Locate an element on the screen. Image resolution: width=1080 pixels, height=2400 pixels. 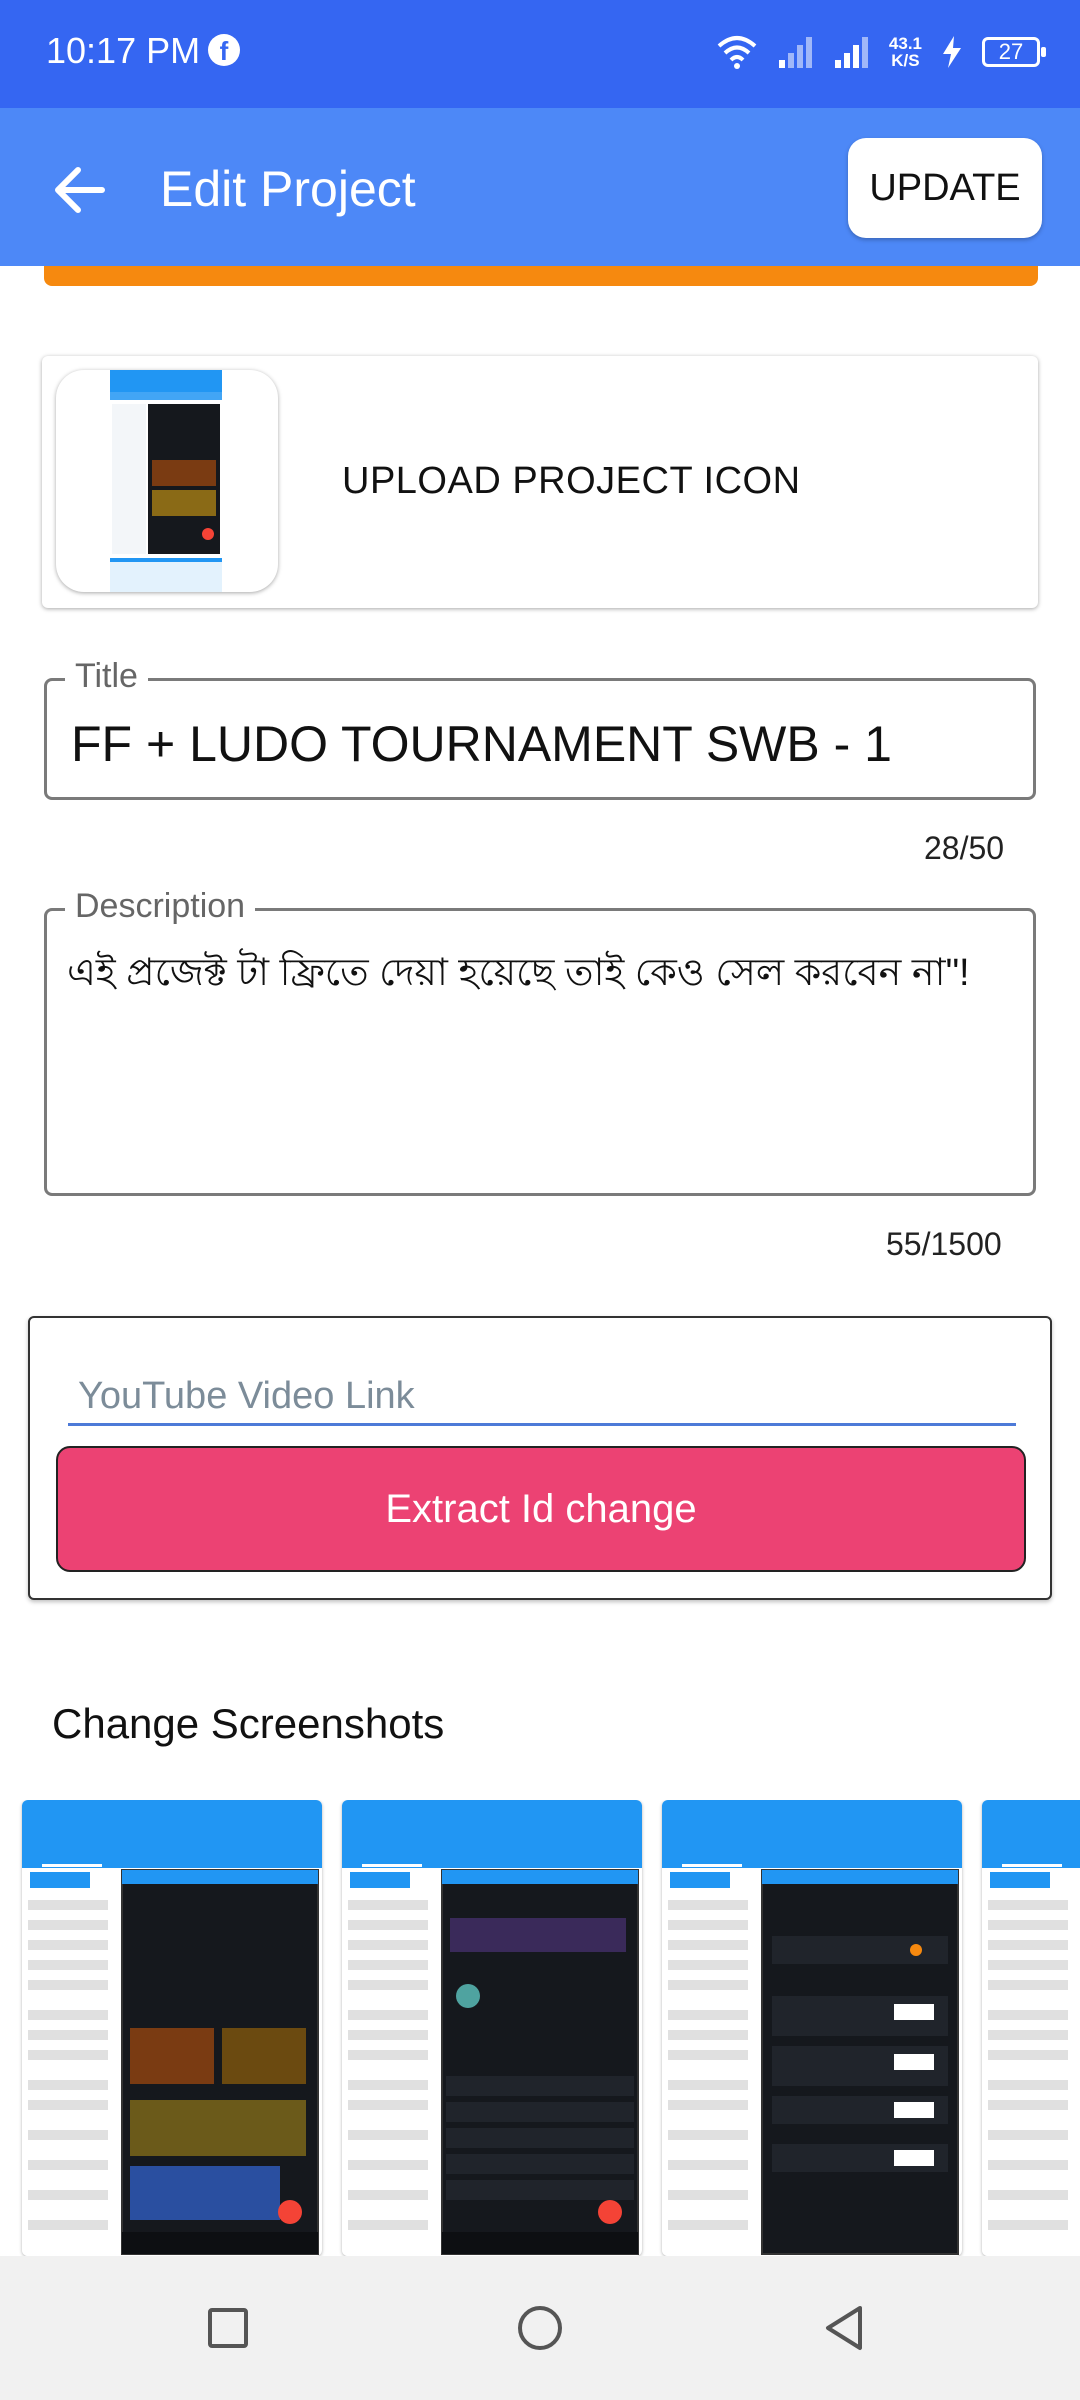
extract-id-button: Extract Id change is located at coordinates (541, 1509).